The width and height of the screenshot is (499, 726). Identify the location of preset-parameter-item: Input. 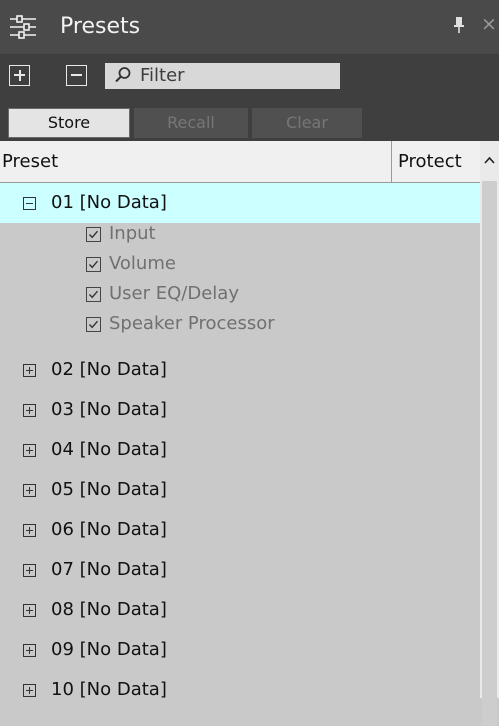
(240, 235).